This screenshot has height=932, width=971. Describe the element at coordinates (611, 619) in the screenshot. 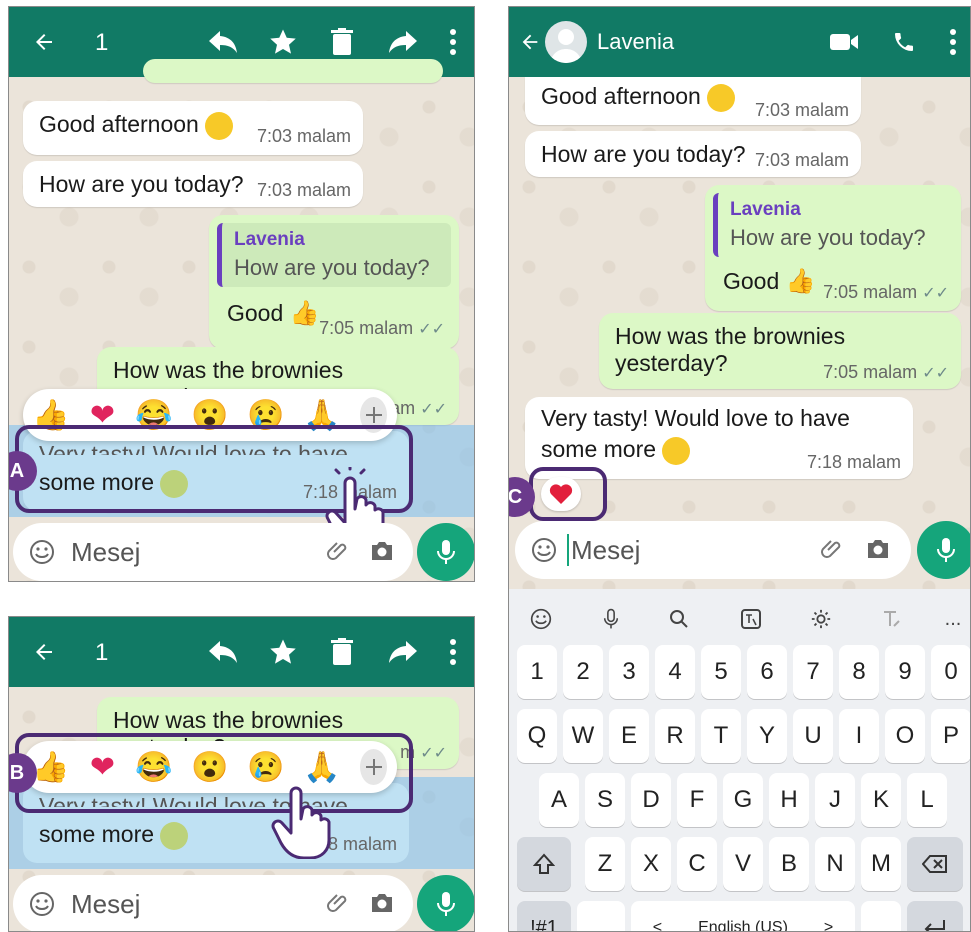

I see `voice-input-icon` at that location.